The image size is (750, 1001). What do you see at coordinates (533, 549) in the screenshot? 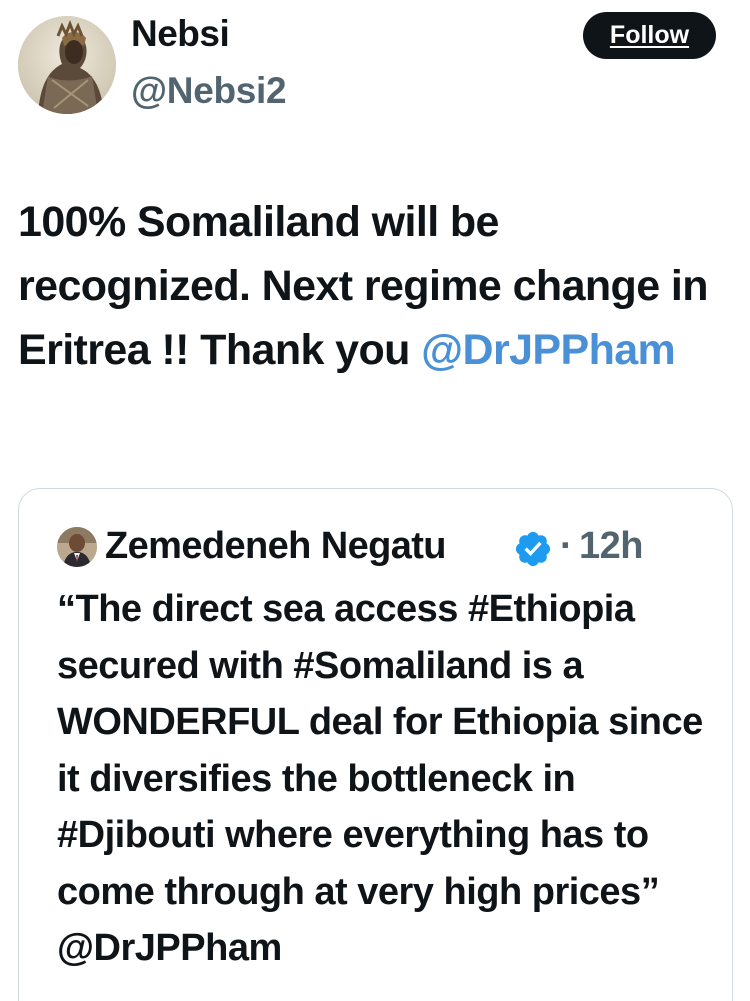
I see `verified-badge-icon` at bounding box center [533, 549].